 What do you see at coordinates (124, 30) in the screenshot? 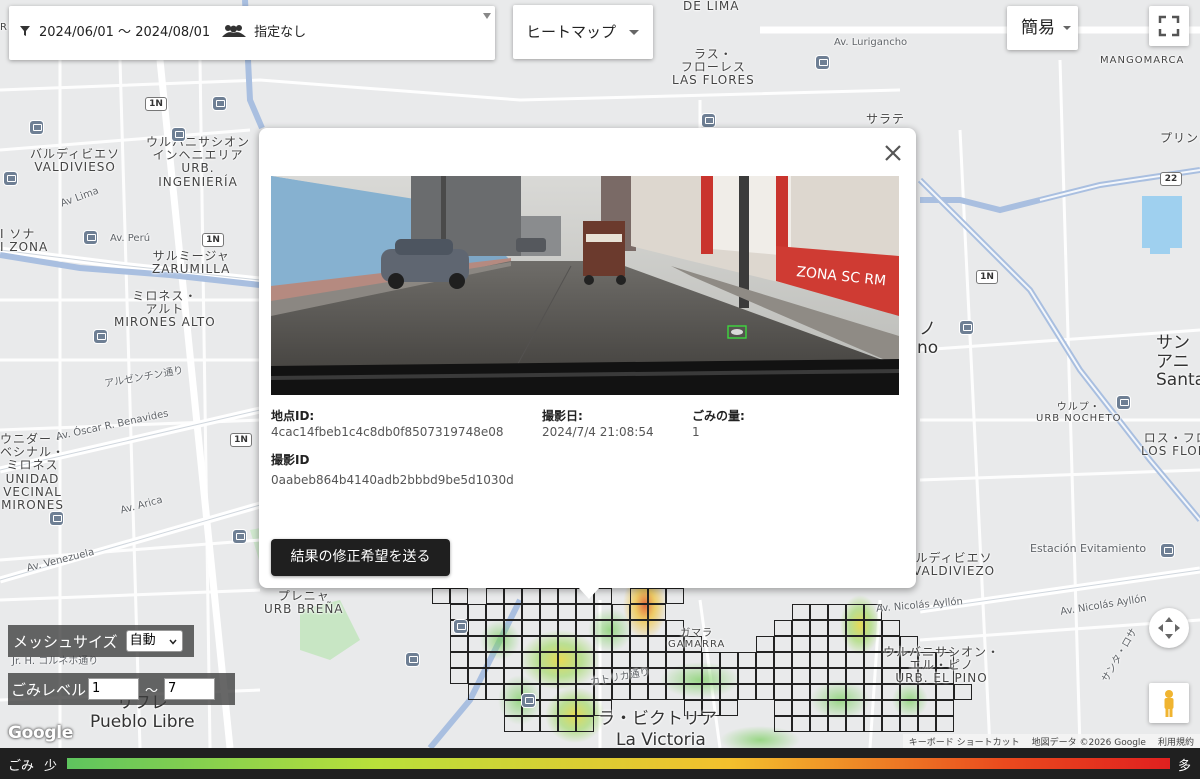
I see `date-range-text: 2024/06/01 〜 2024/08/01` at bounding box center [124, 30].